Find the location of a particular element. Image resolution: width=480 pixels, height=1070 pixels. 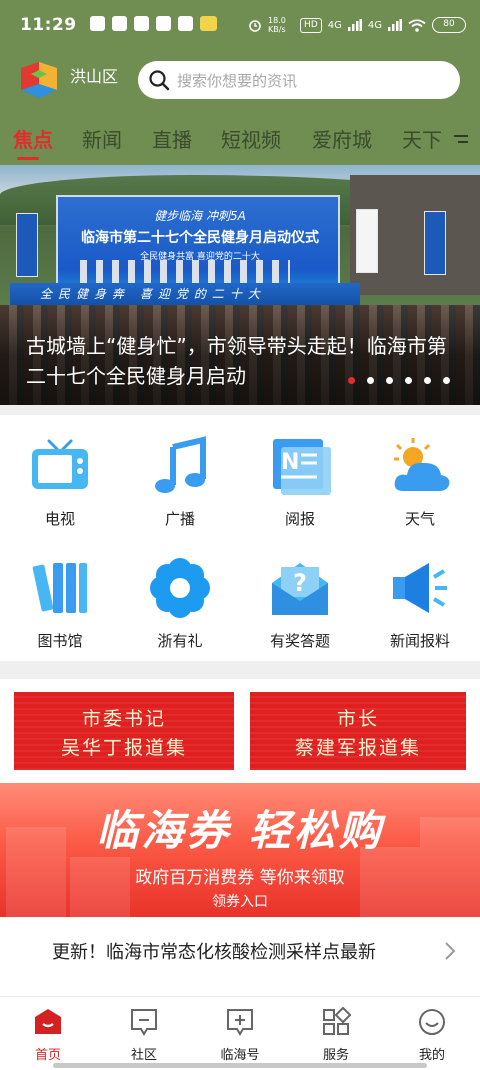

service-gift: 浙有礼 is located at coordinates (180, 597).